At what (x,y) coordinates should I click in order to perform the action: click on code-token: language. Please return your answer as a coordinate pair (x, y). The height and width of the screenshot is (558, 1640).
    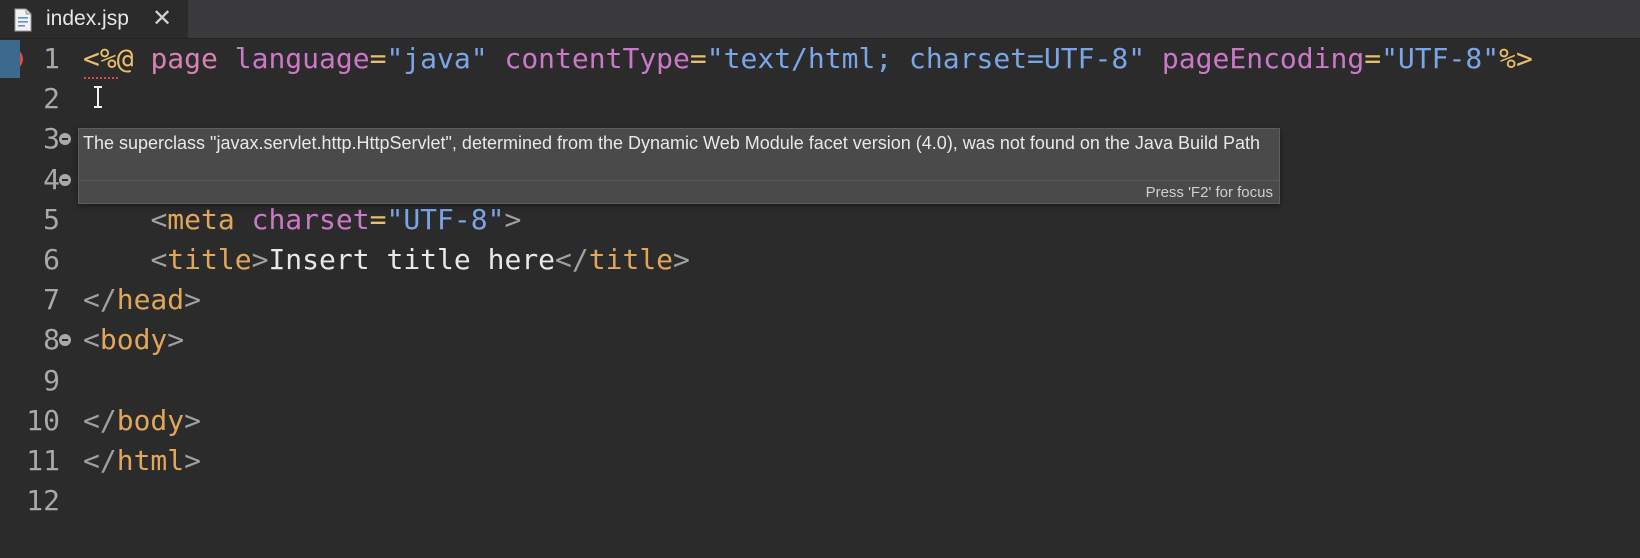
    Looking at the image, I should click on (302, 58).